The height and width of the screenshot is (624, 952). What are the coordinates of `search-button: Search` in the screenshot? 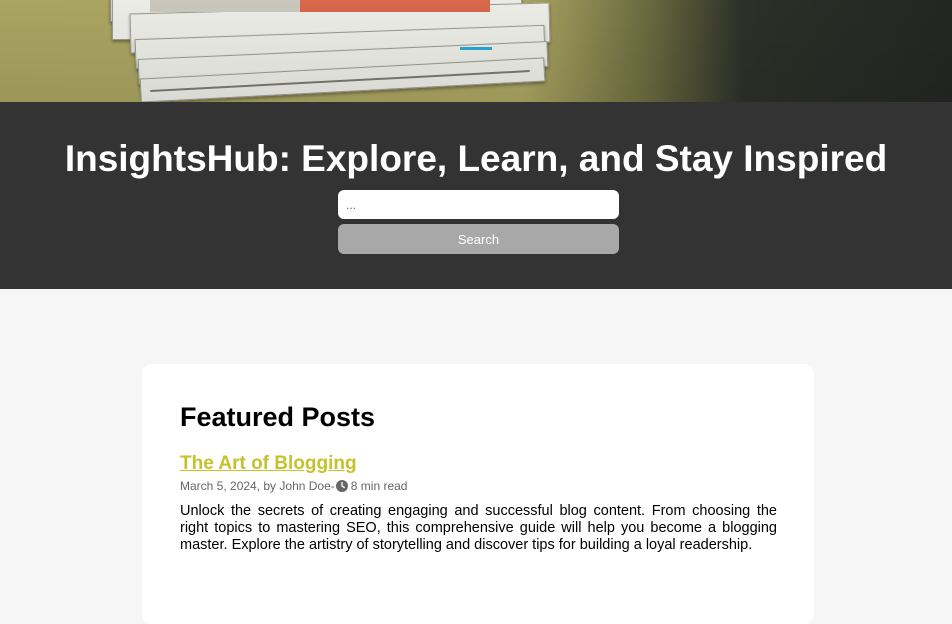 It's located at (478, 239).